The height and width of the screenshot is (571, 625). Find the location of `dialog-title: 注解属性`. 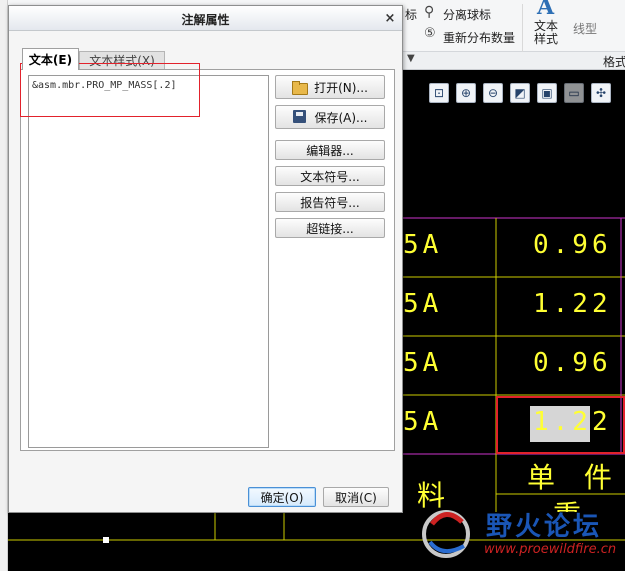

dialog-title: 注解属性 is located at coordinates (205, 20).